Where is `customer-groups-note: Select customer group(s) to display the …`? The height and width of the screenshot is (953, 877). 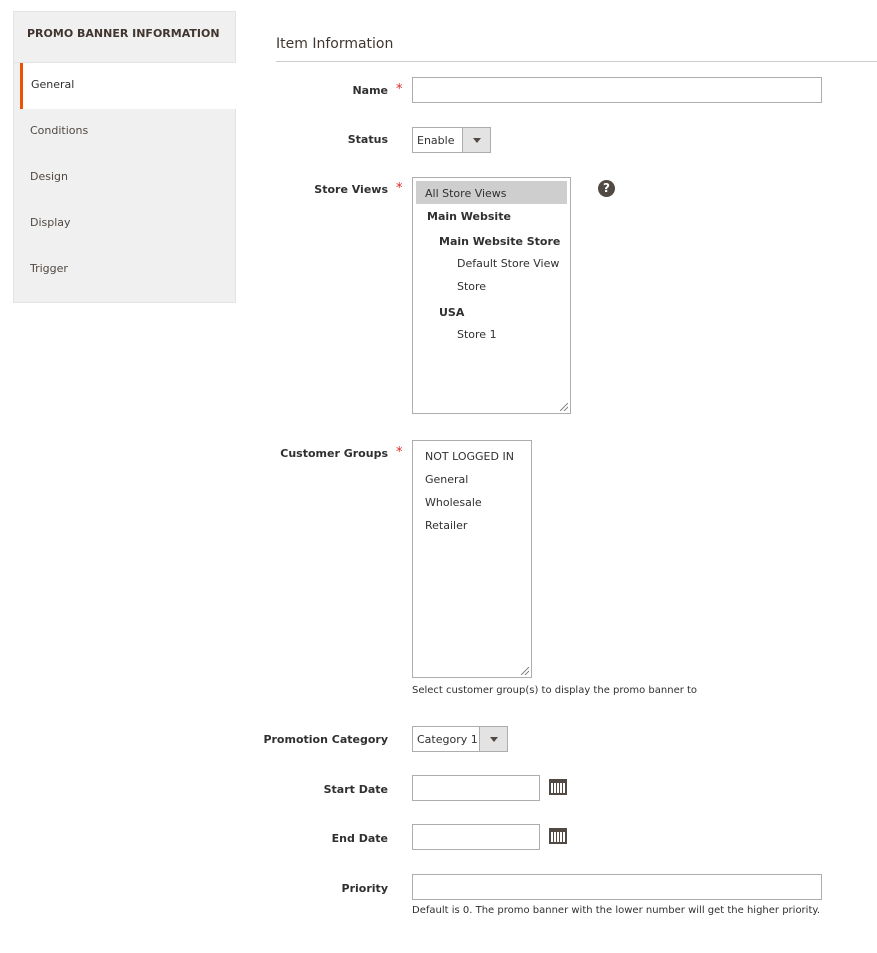
customer-groups-note: Select customer group(s) to display the … is located at coordinates (555, 690).